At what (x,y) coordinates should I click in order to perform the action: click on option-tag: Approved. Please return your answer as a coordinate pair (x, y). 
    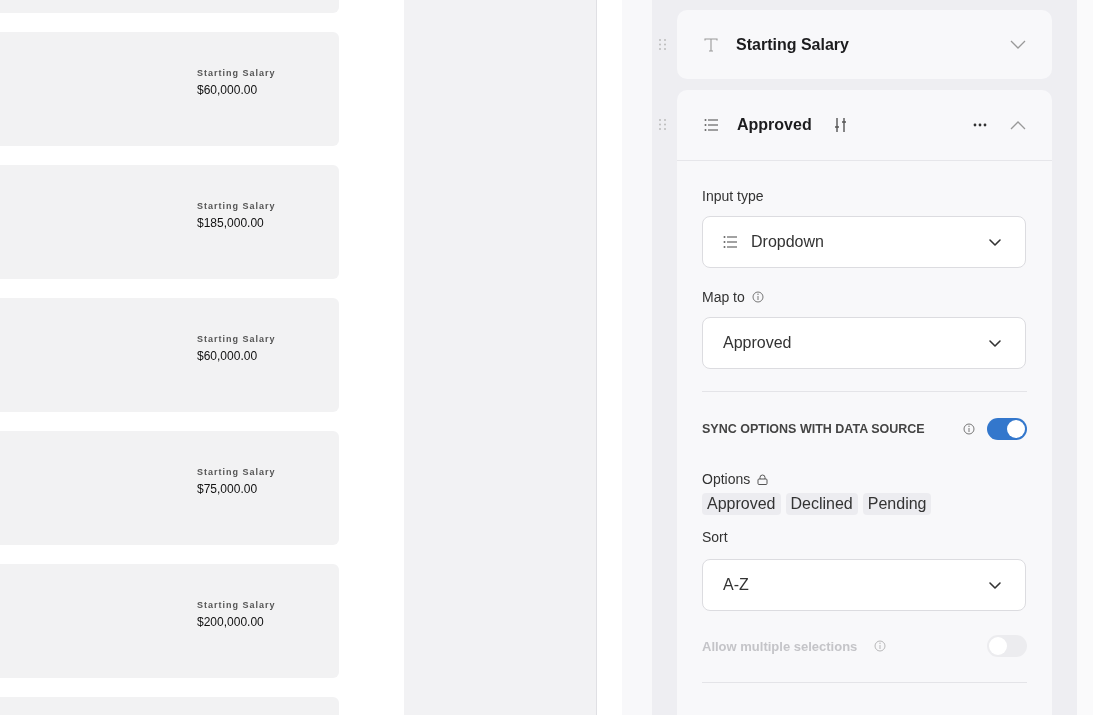
    Looking at the image, I should click on (741, 504).